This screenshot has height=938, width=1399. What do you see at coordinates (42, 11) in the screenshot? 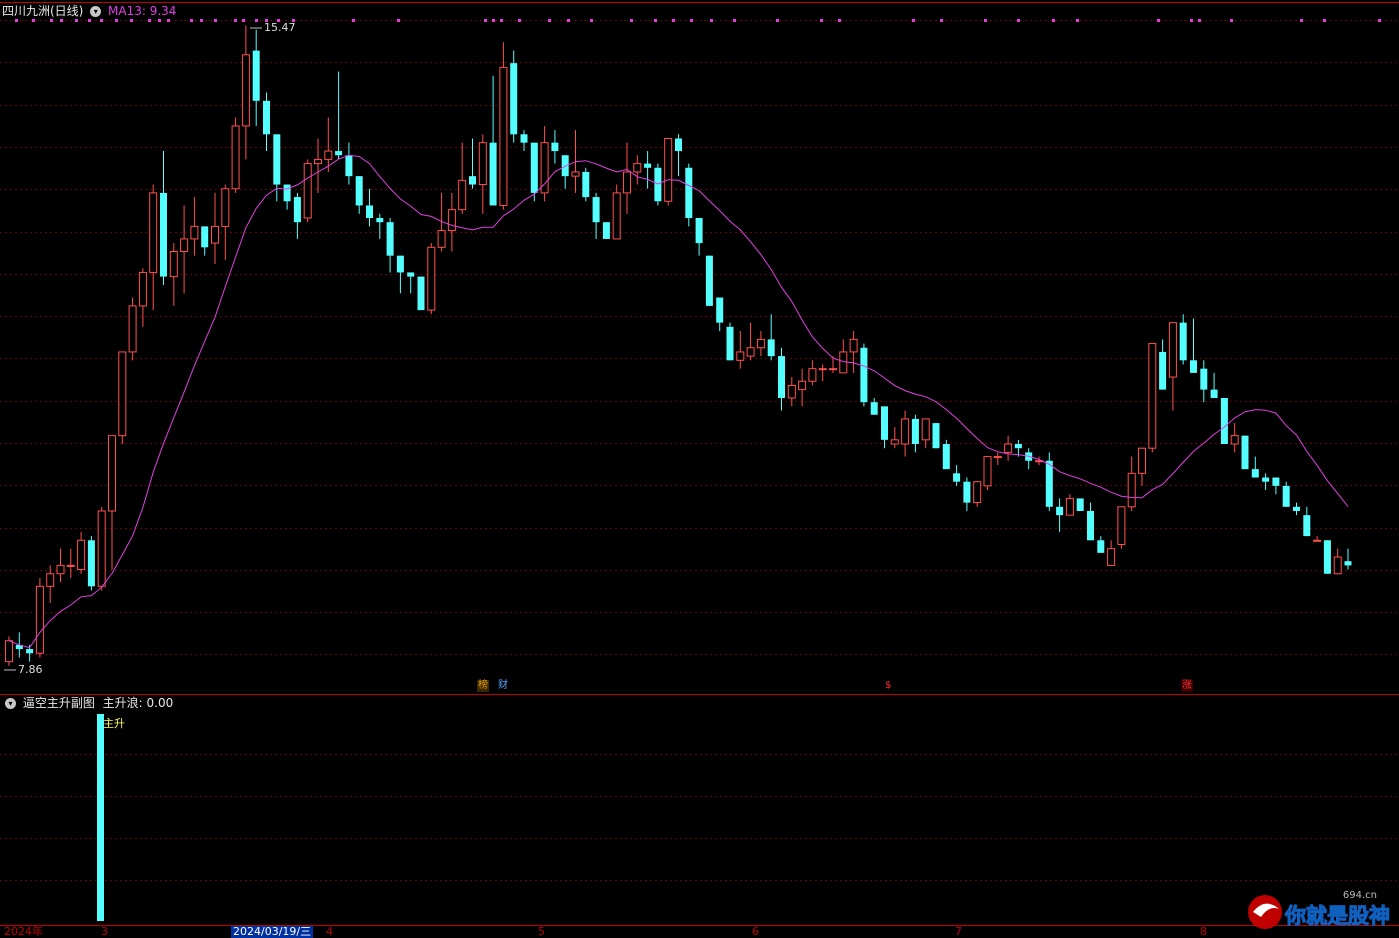
I see `stock-name: 四川九洲(日线)` at bounding box center [42, 11].